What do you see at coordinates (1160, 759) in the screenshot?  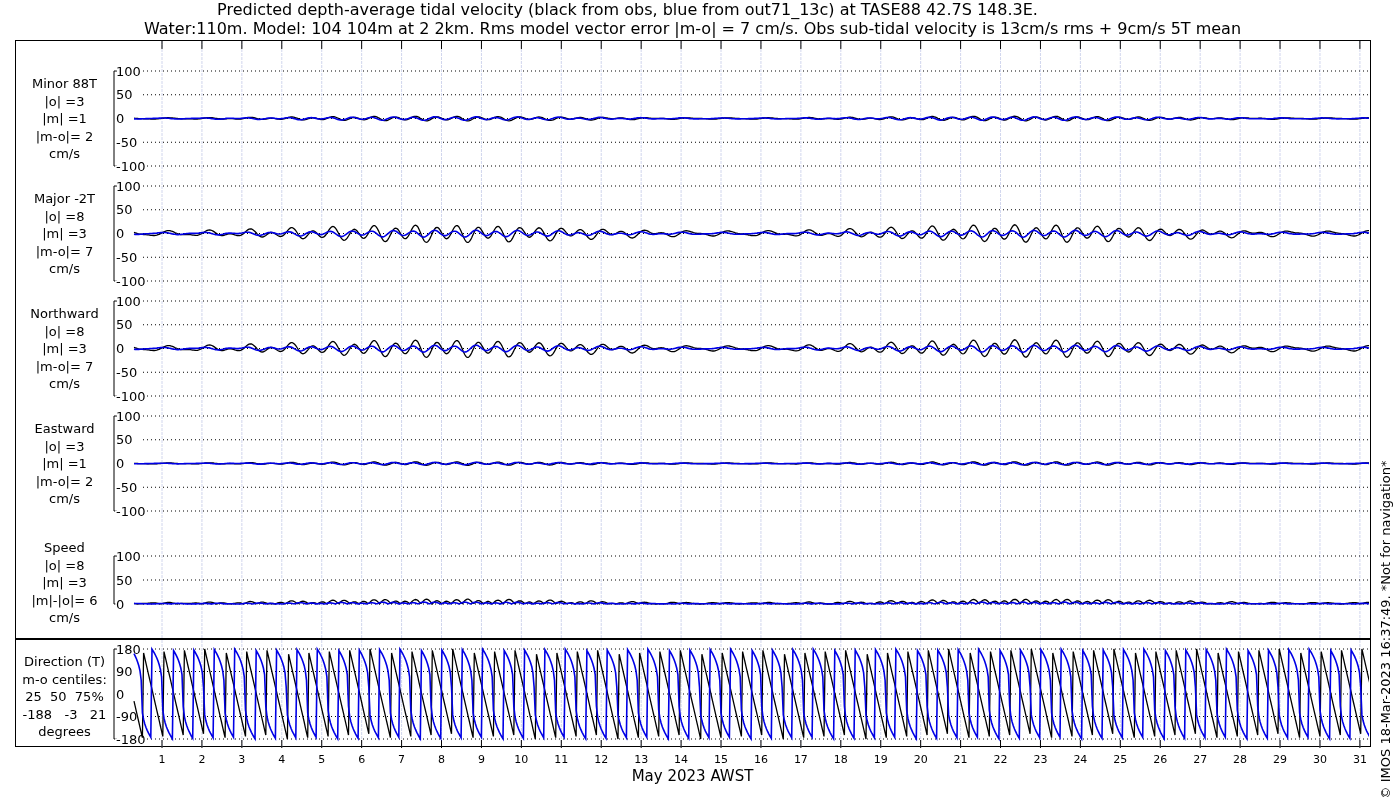 I see `tick-label: 26` at bounding box center [1160, 759].